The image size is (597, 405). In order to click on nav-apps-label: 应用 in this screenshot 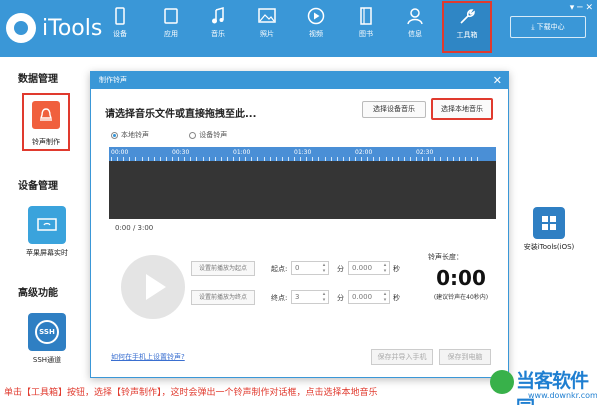, I will do `click(171, 34)`.